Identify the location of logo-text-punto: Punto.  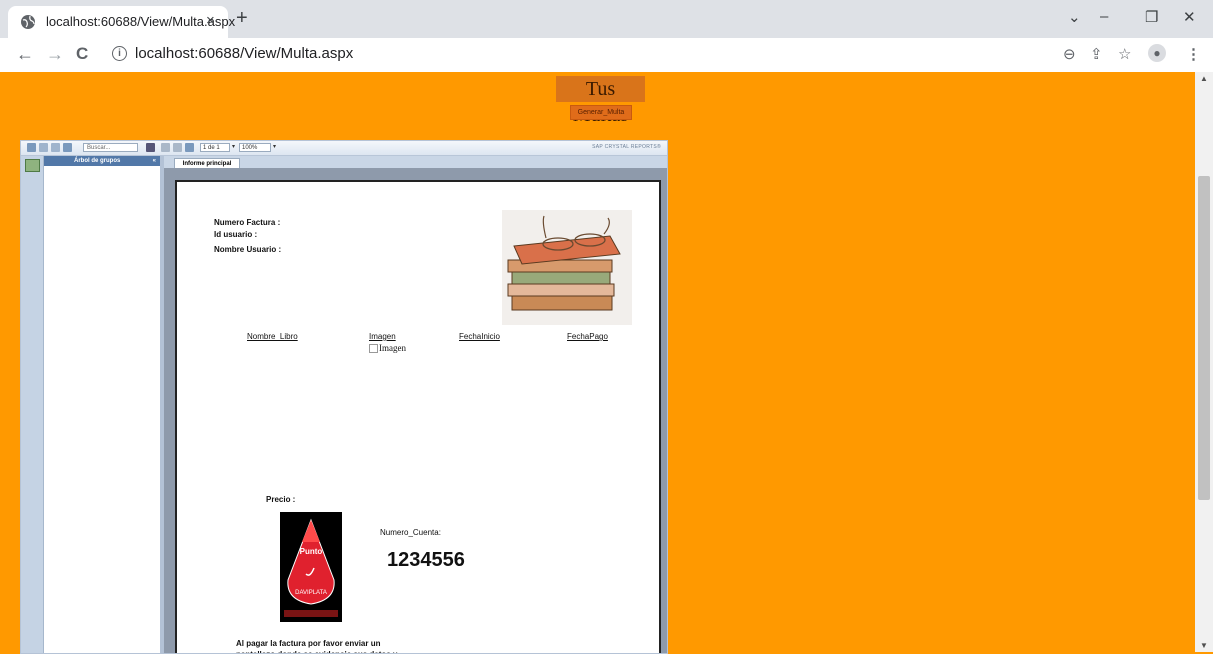
(311, 551).